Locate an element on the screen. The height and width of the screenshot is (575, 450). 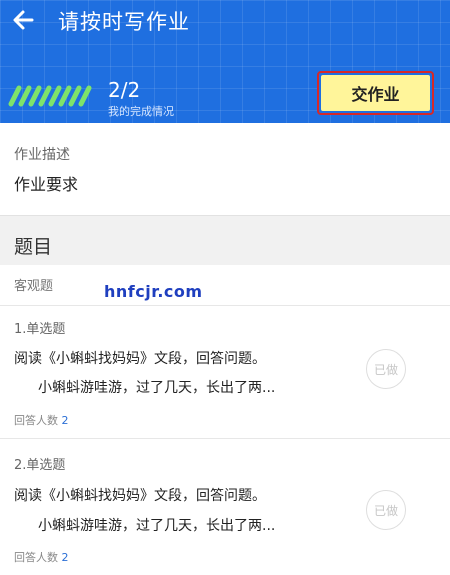
section-header: 题目 is located at coordinates (225, 240).